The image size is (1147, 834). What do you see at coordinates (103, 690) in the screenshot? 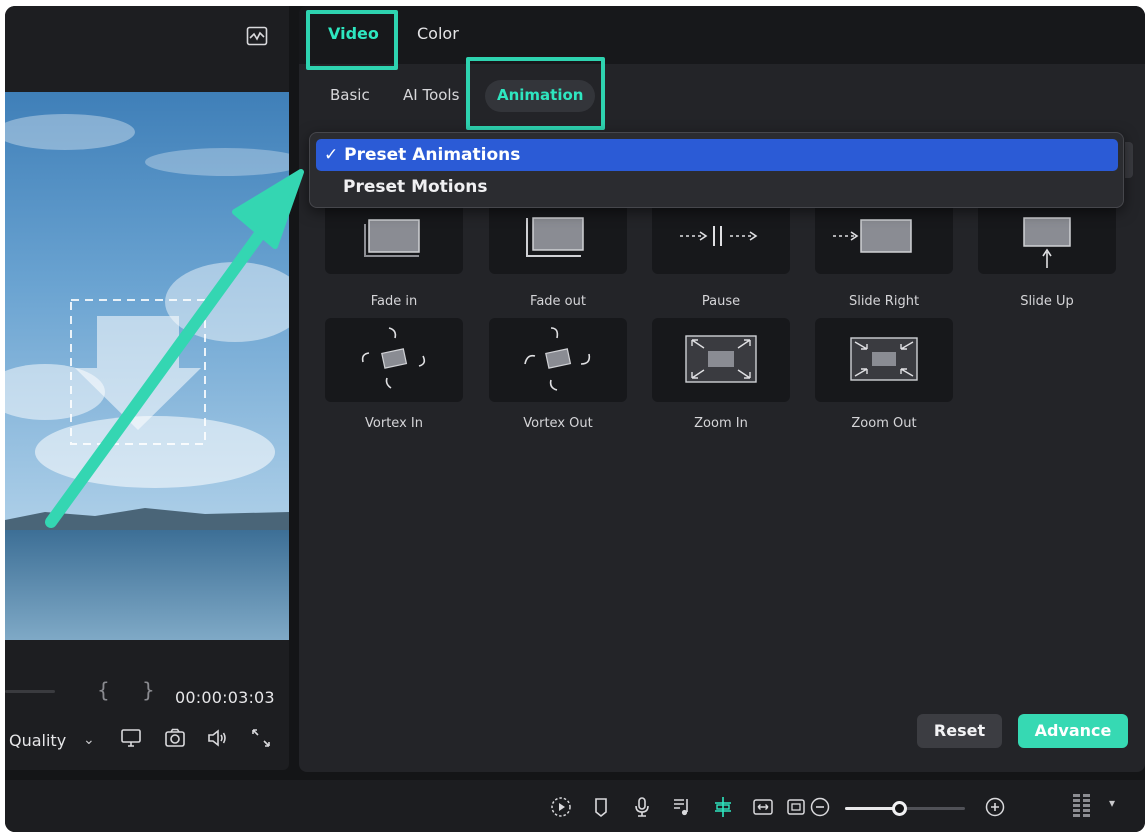
I see `mark-in-button: {` at bounding box center [103, 690].